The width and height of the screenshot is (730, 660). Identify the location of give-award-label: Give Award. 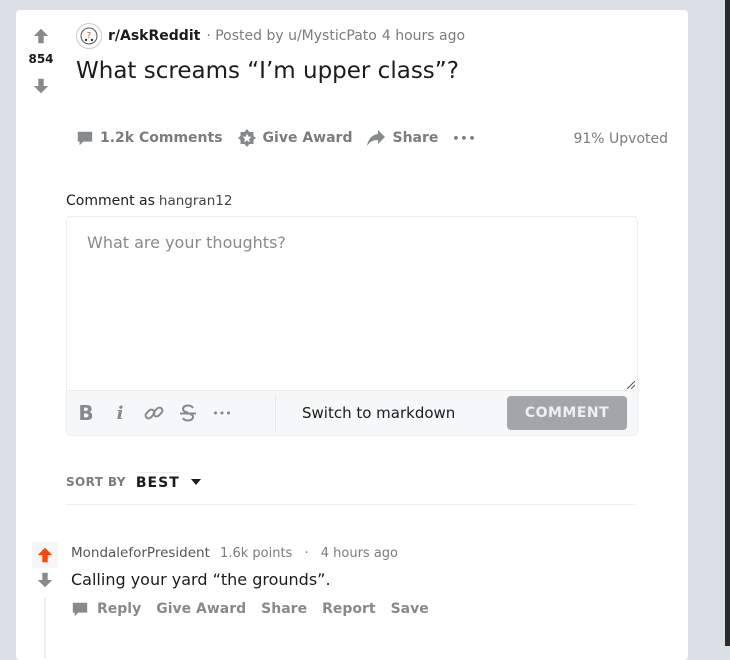
(307, 138).